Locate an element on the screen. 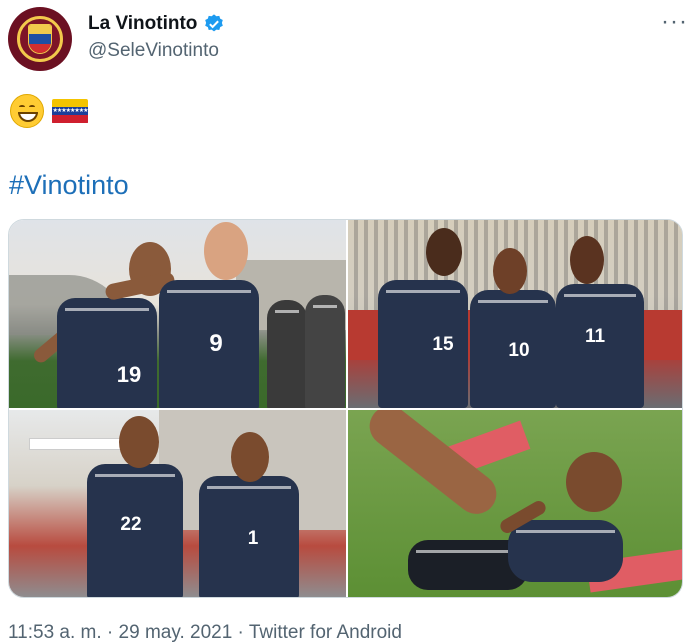 This screenshot has height=643, width=700. tweet-time: 11:53 a. m. is located at coordinates (55, 632).